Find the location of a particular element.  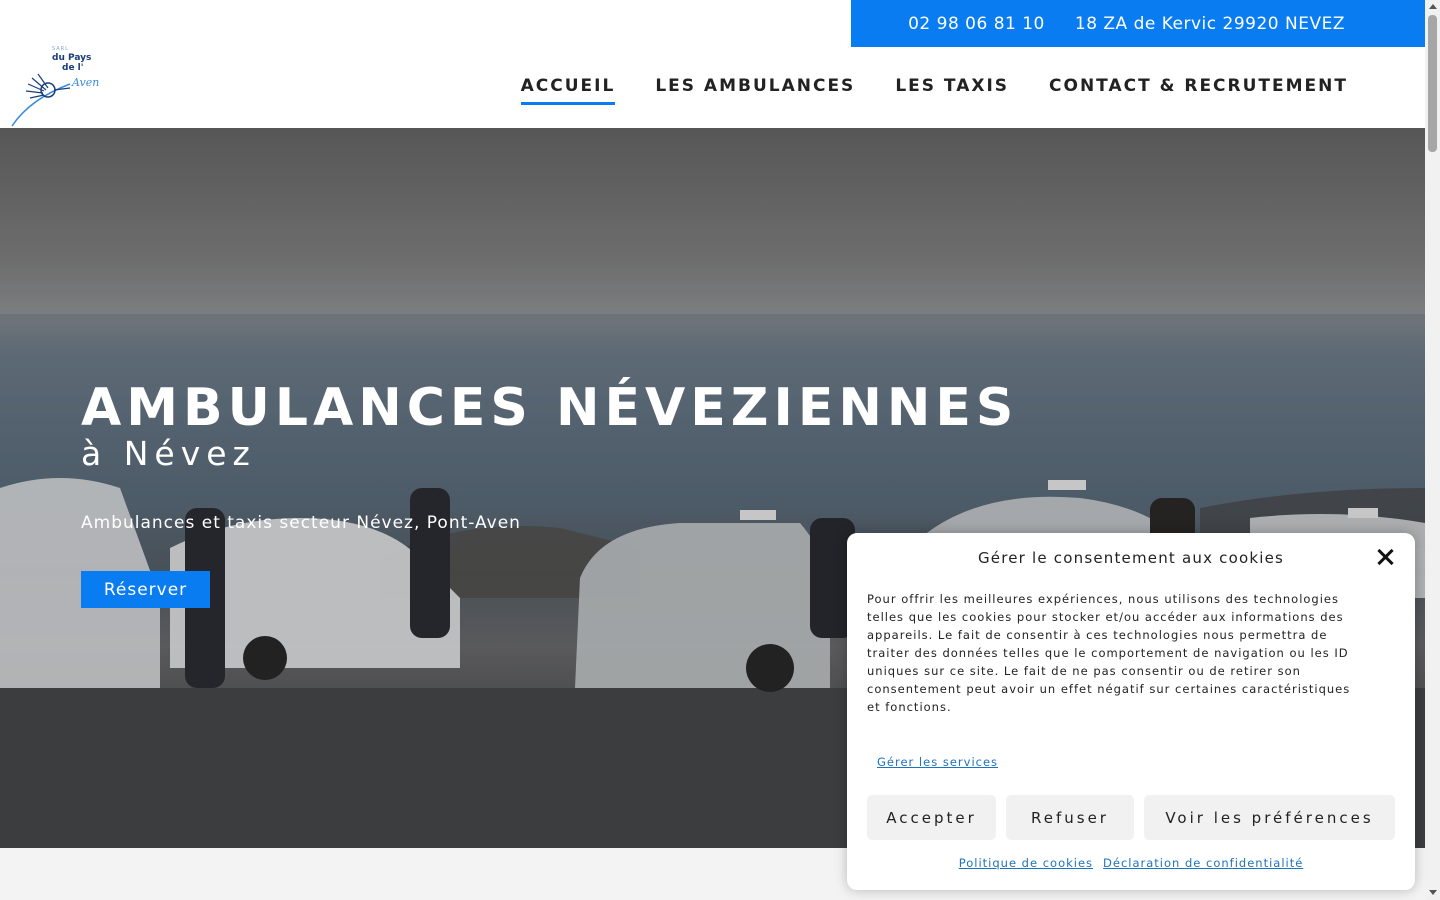

scroll-down-icon is located at coordinates (1433, 892).